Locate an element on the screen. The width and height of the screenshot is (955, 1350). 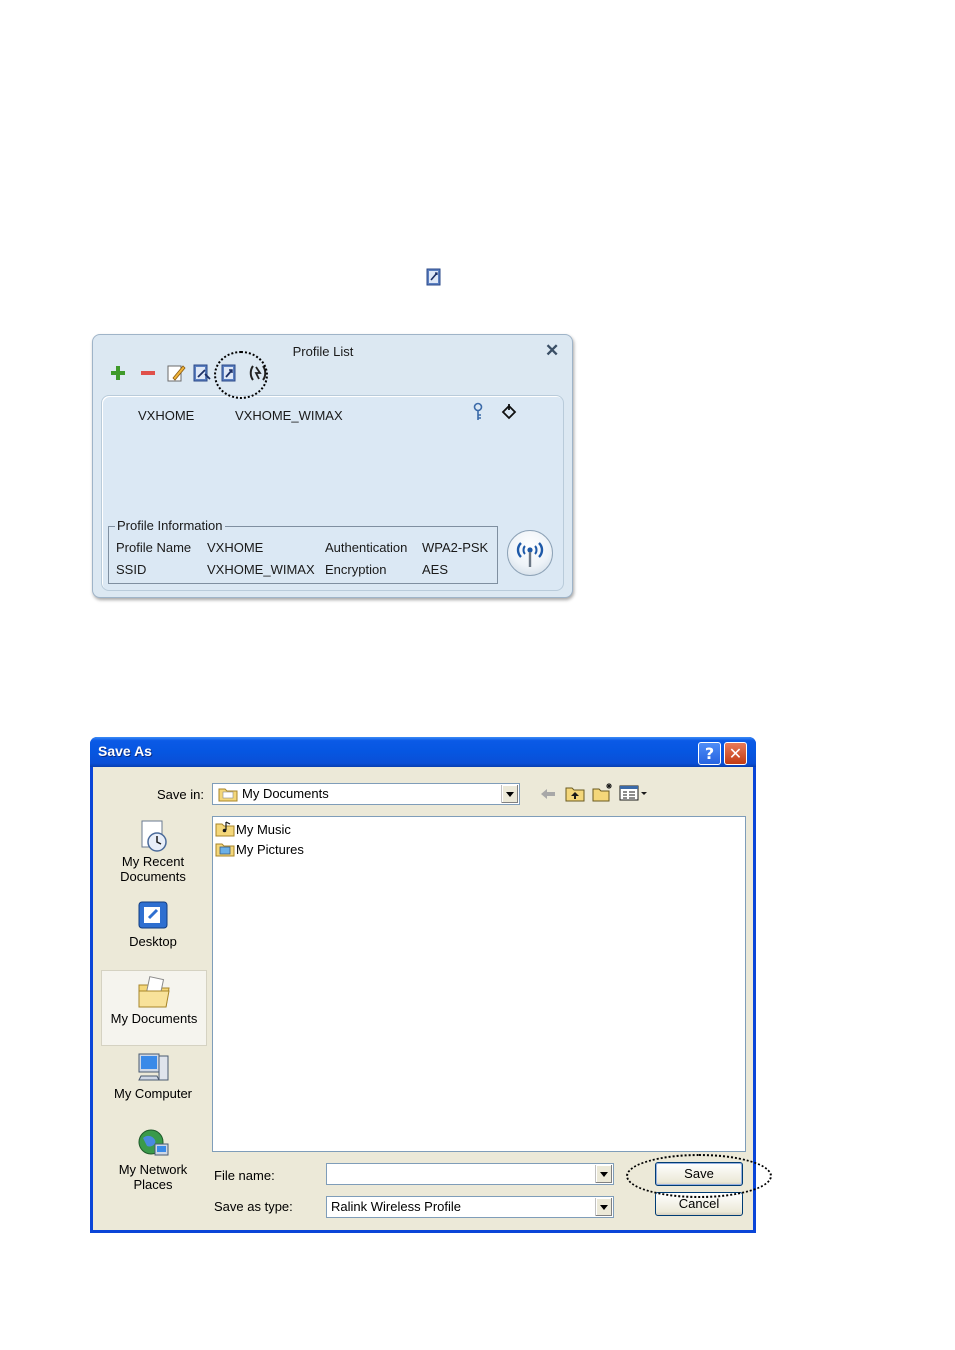
file-name: My Pictures is located at coordinates (270, 849).